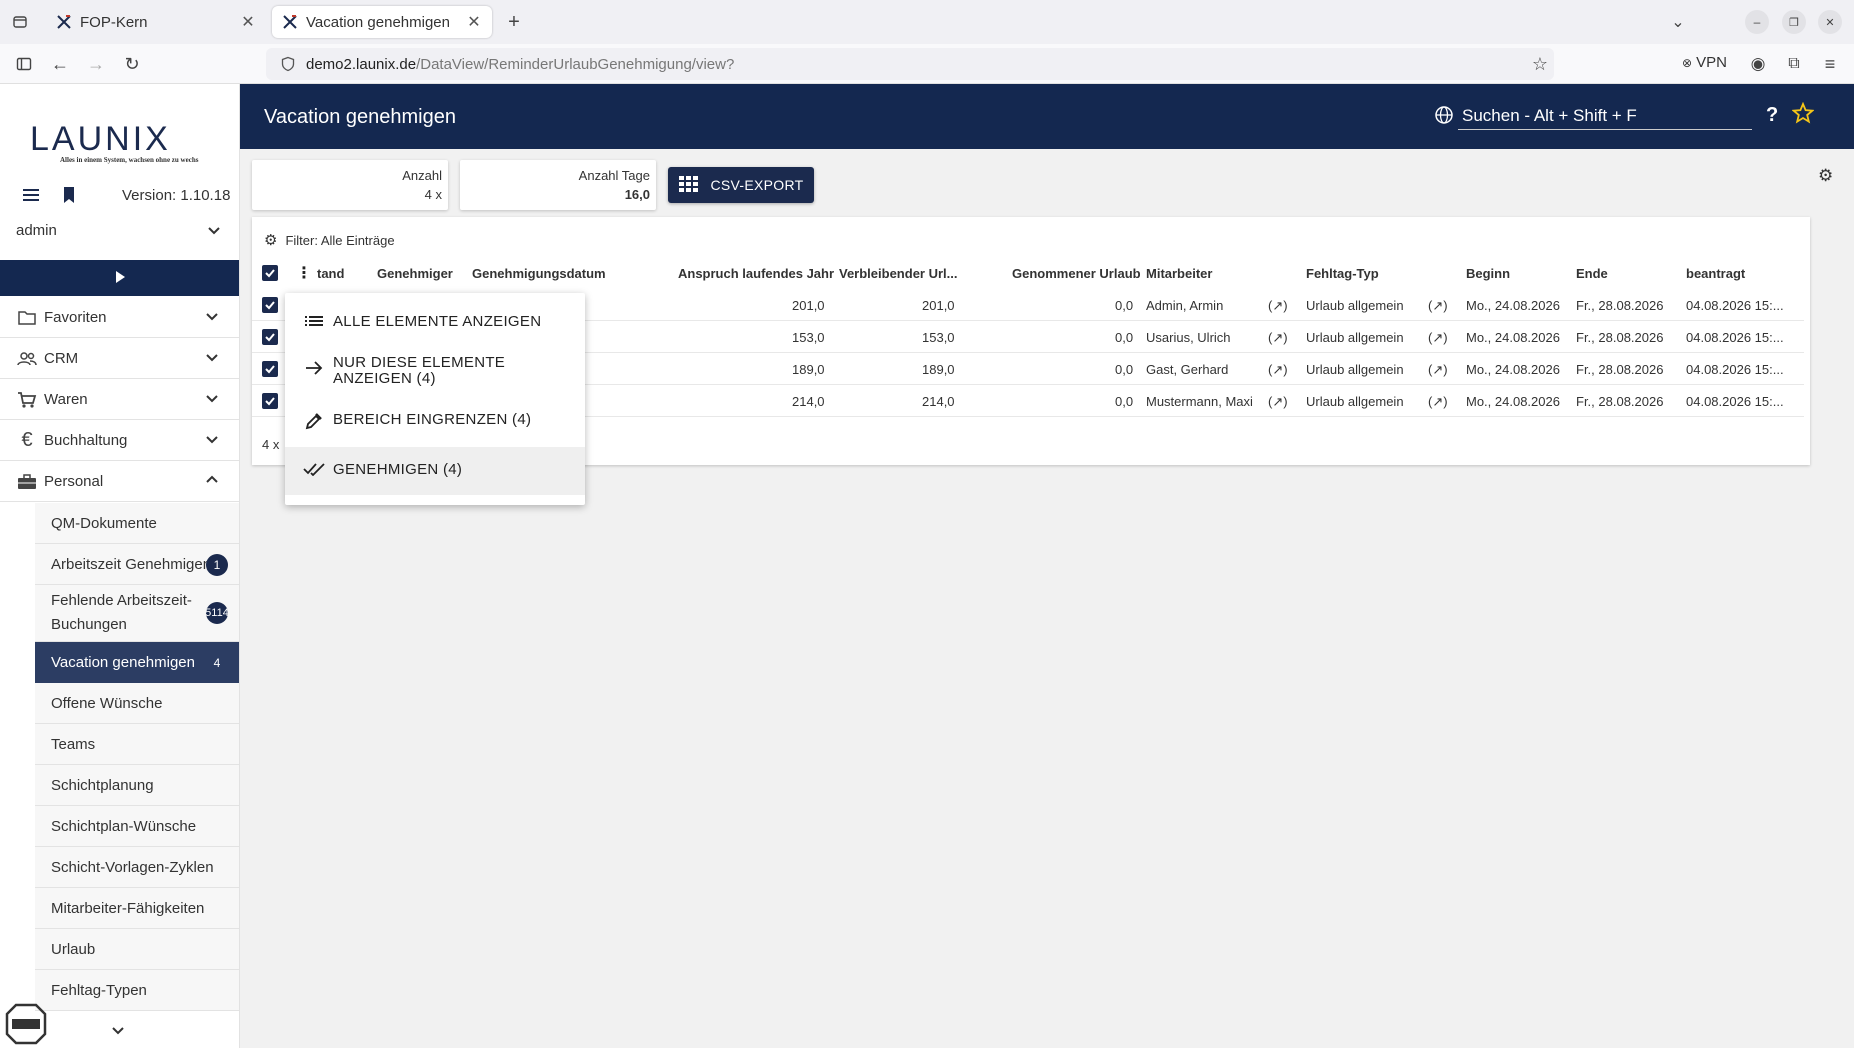  What do you see at coordinates (137, 744) in the screenshot?
I see `sidebar-item-teams: Teams` at bounding box center [137, 744].